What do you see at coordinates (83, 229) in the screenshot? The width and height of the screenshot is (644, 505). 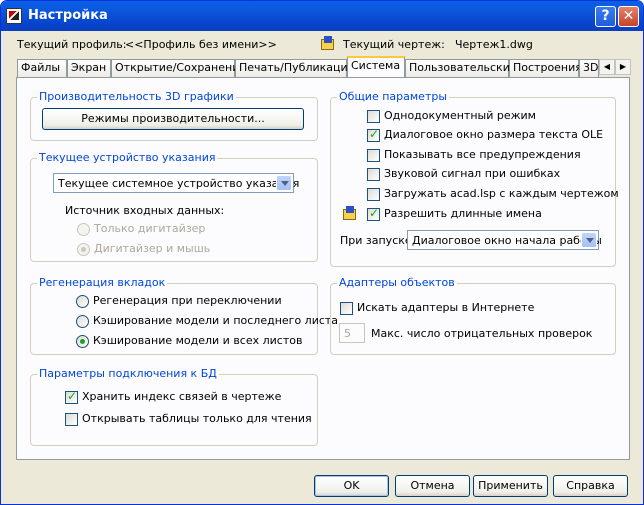 I see `digitizer-only-radio` at bounding box center [83, 229].